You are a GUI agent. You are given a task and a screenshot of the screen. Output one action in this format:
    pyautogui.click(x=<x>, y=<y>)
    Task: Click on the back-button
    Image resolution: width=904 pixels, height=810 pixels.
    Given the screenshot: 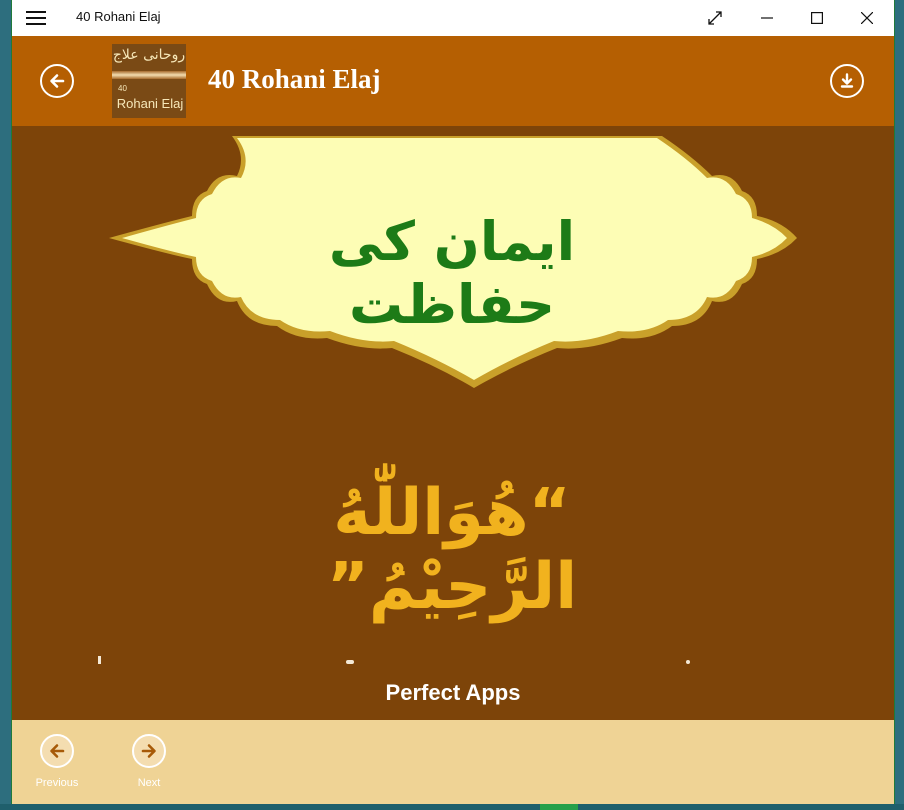 What is the action you would take?
    pyautogui.click(x=57, y=81)
    